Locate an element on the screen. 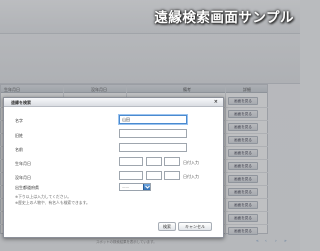 Image resolution: width=320 pixels, height=251 pixels. death-date-input-note: 日付入力 is located at coordinates (191, 176).